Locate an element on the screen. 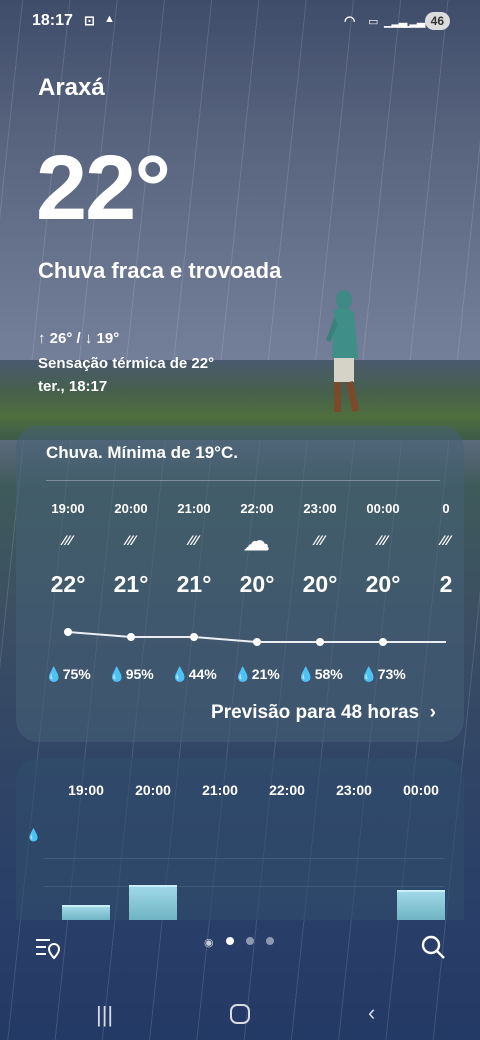 The width and height of the screenshot is (480, 1040). min-max-temperature: ↑ 26° / ↓ 19° is located at coordinates (79, 338).